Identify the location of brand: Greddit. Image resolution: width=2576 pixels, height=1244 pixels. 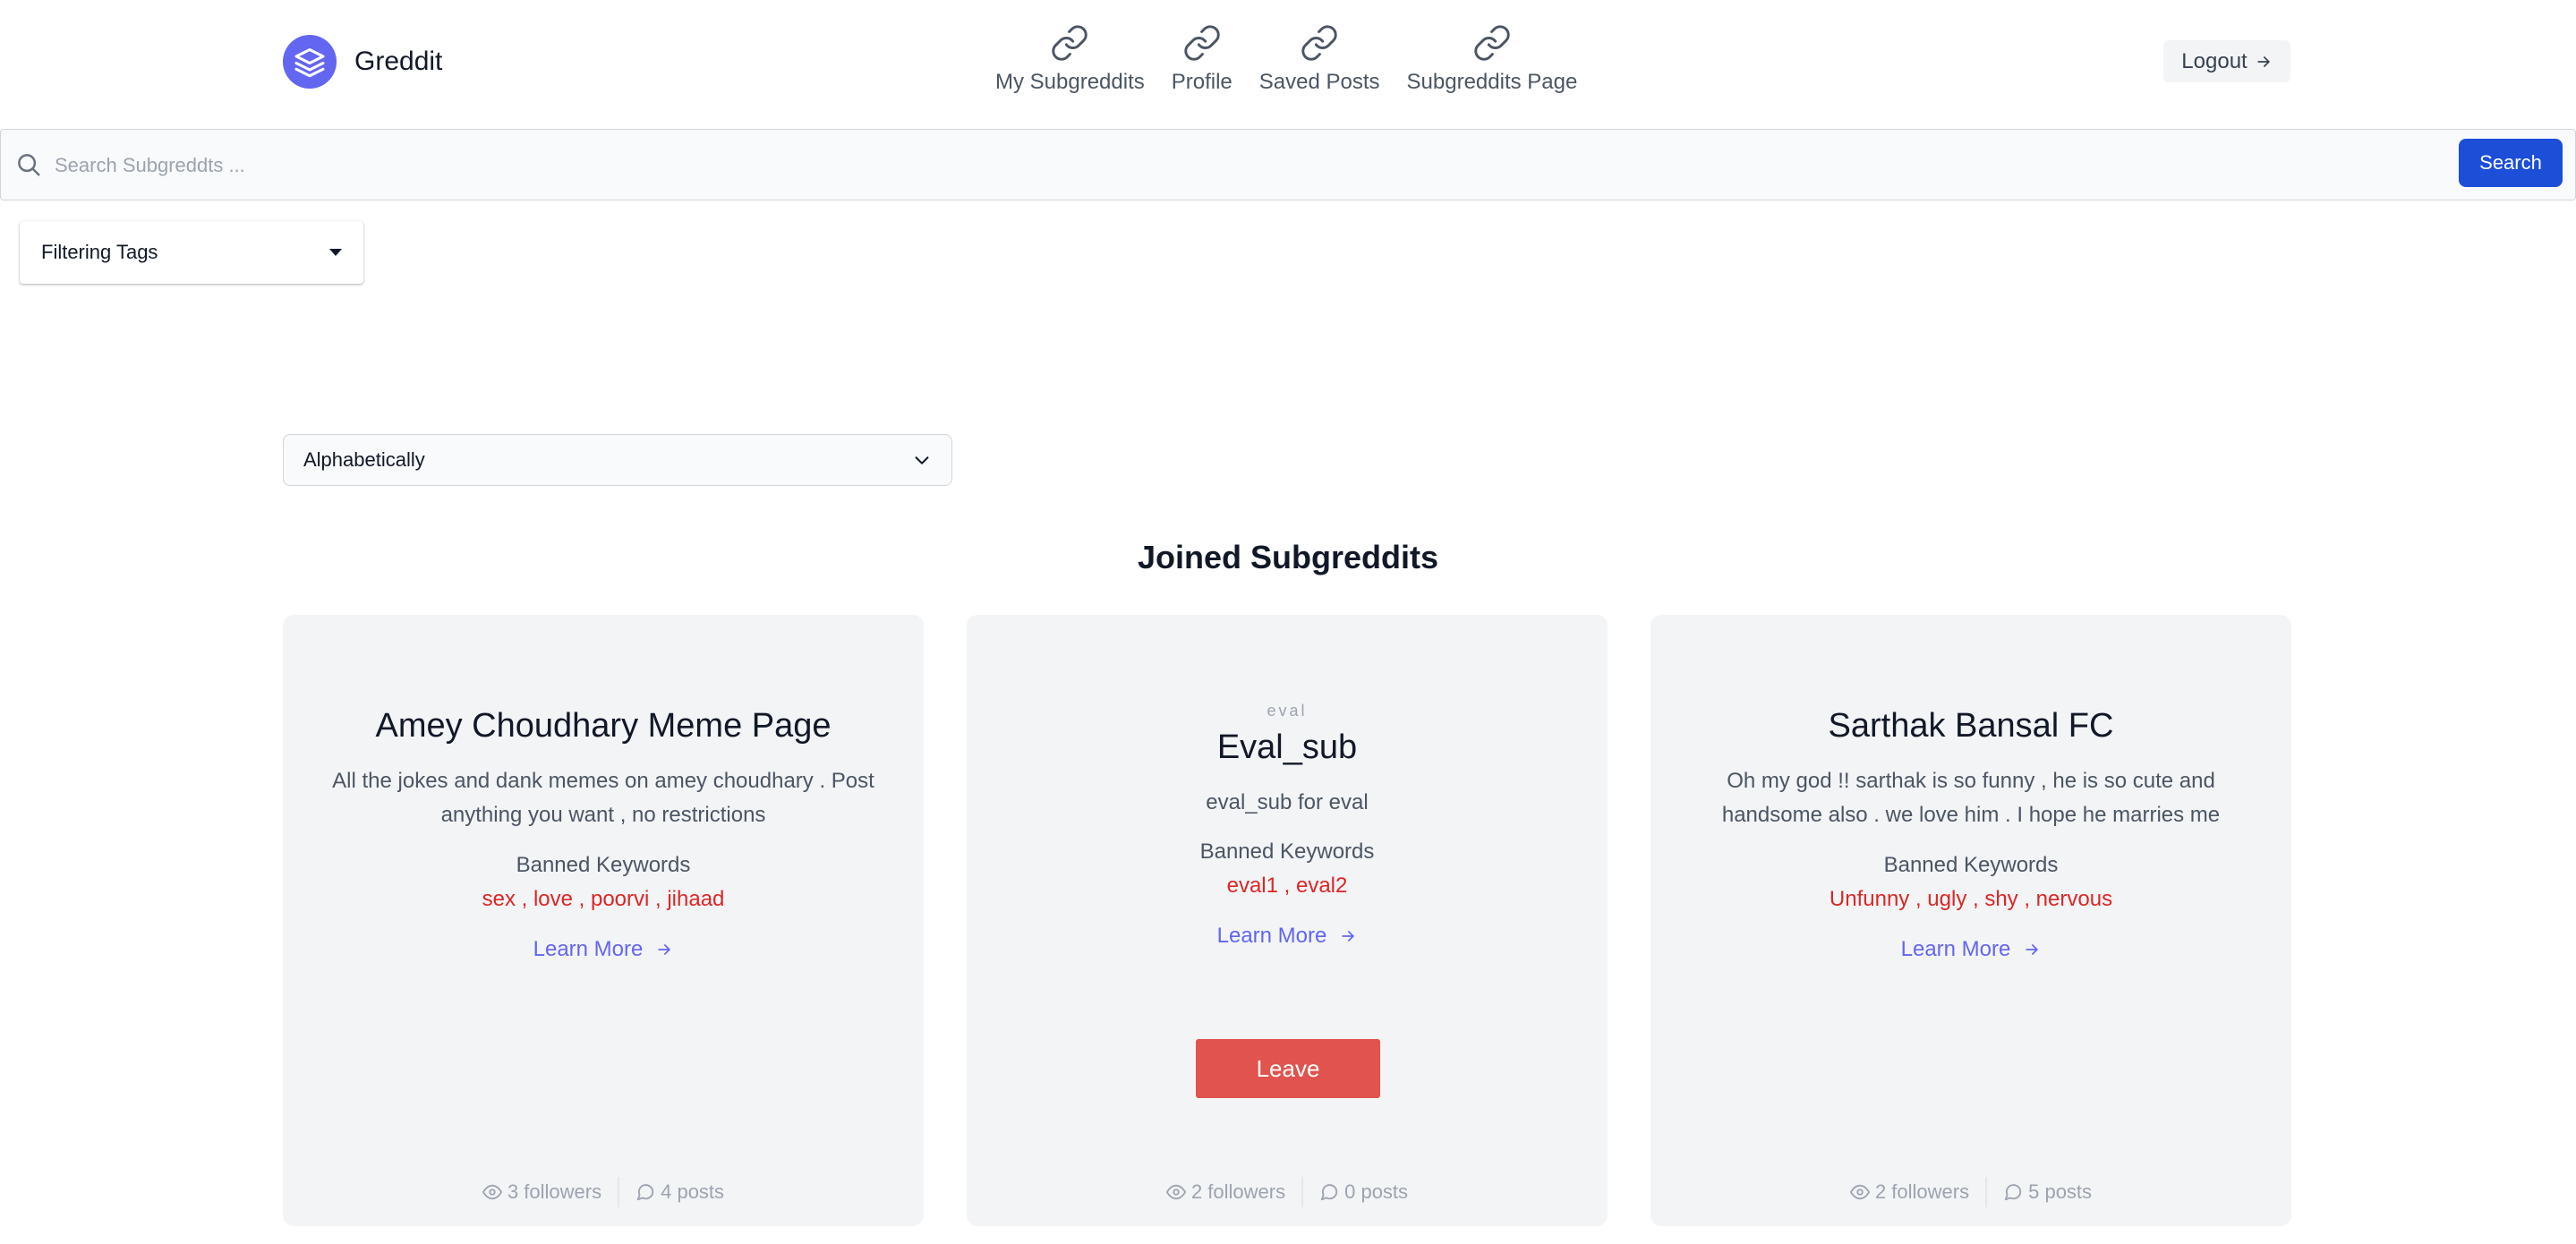
(362, 62).